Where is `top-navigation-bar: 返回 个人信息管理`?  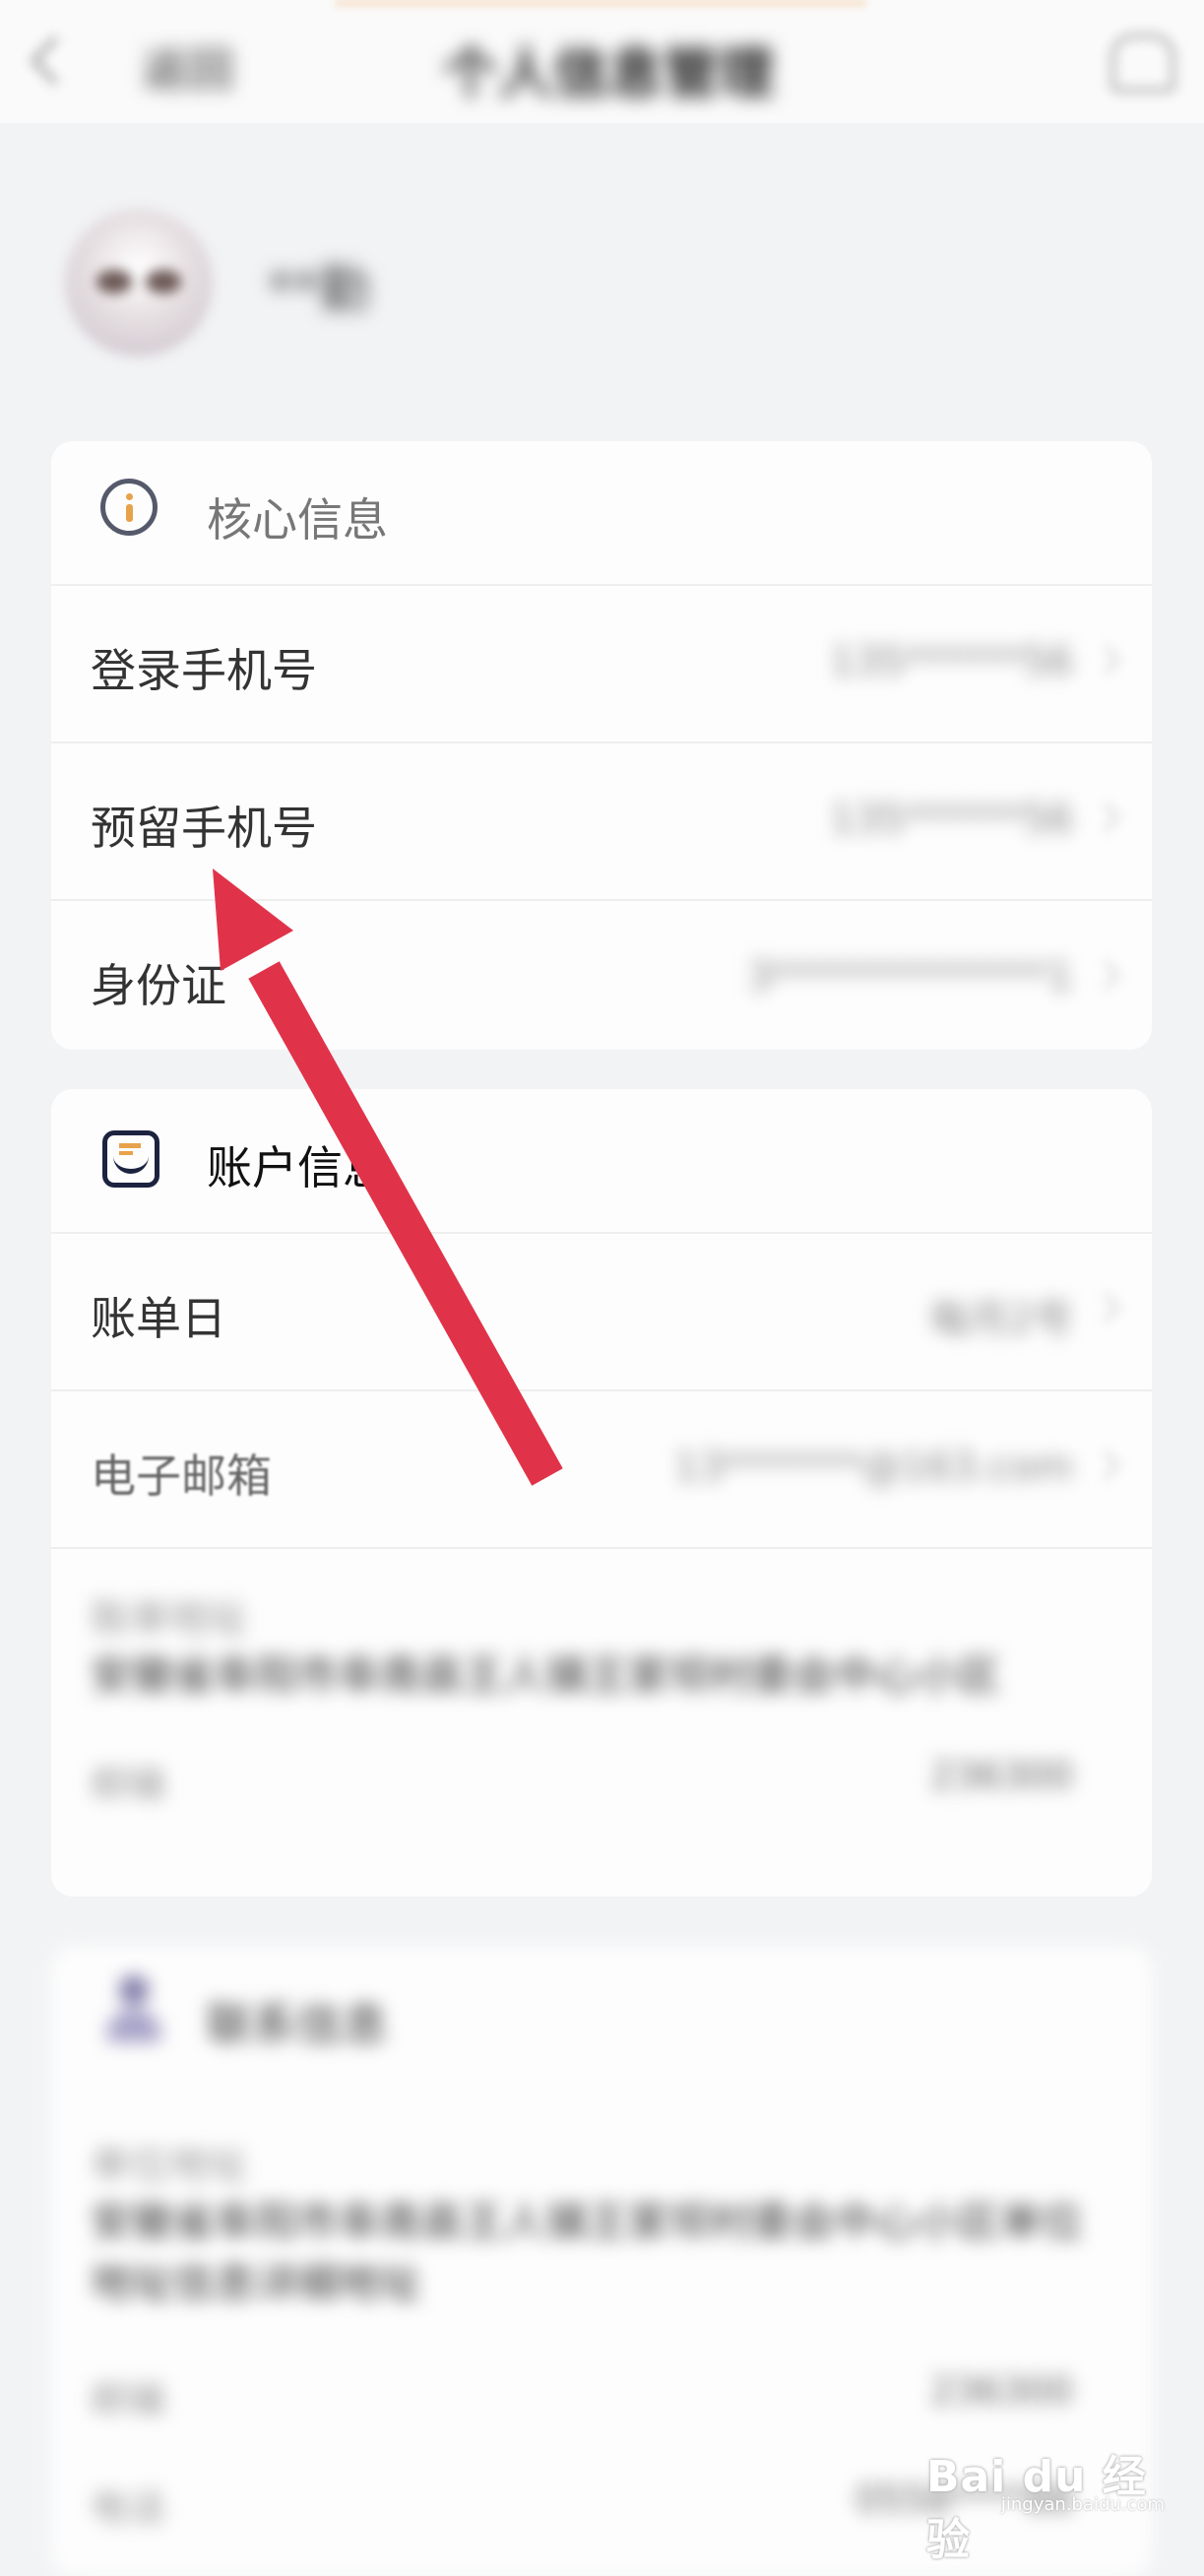 top-navigation-bar: 返回 个人信息管理 is located at coordinates (602, 61).